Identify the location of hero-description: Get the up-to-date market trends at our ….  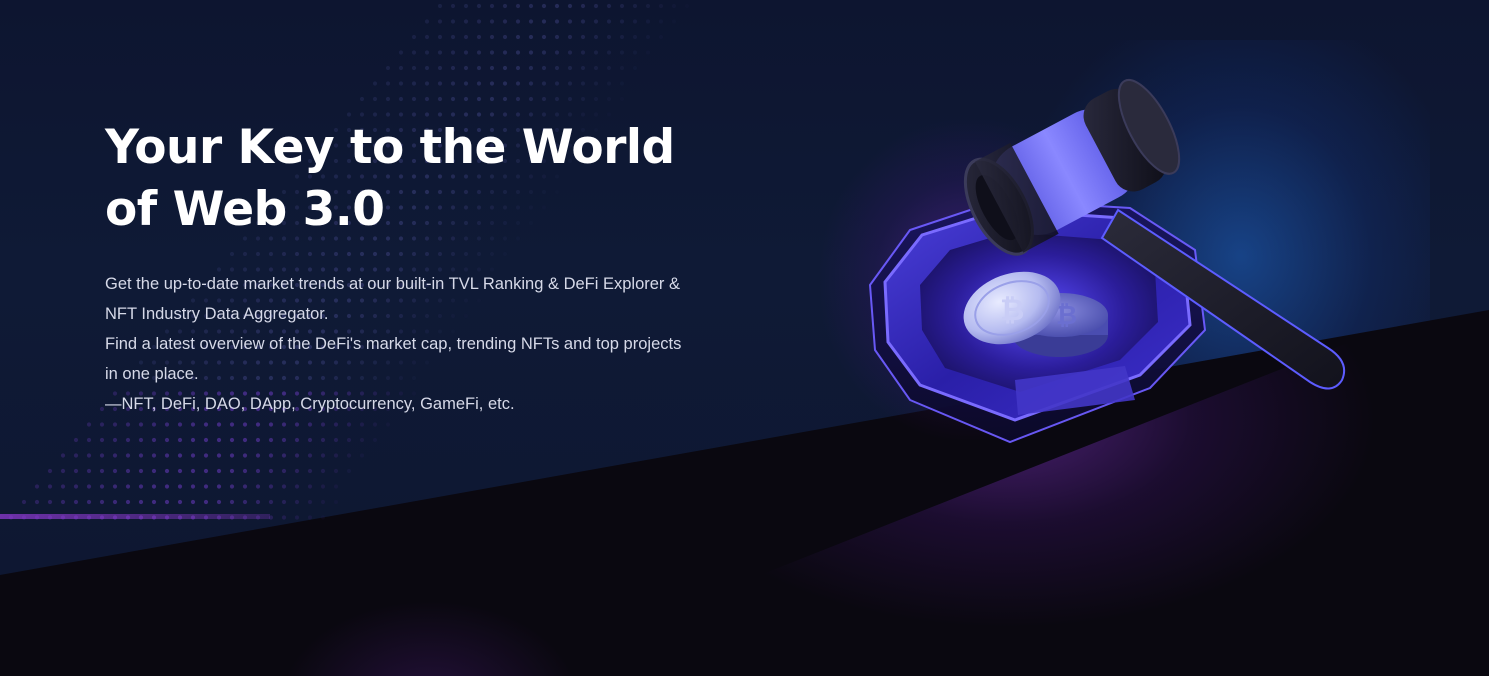
(395, 344).